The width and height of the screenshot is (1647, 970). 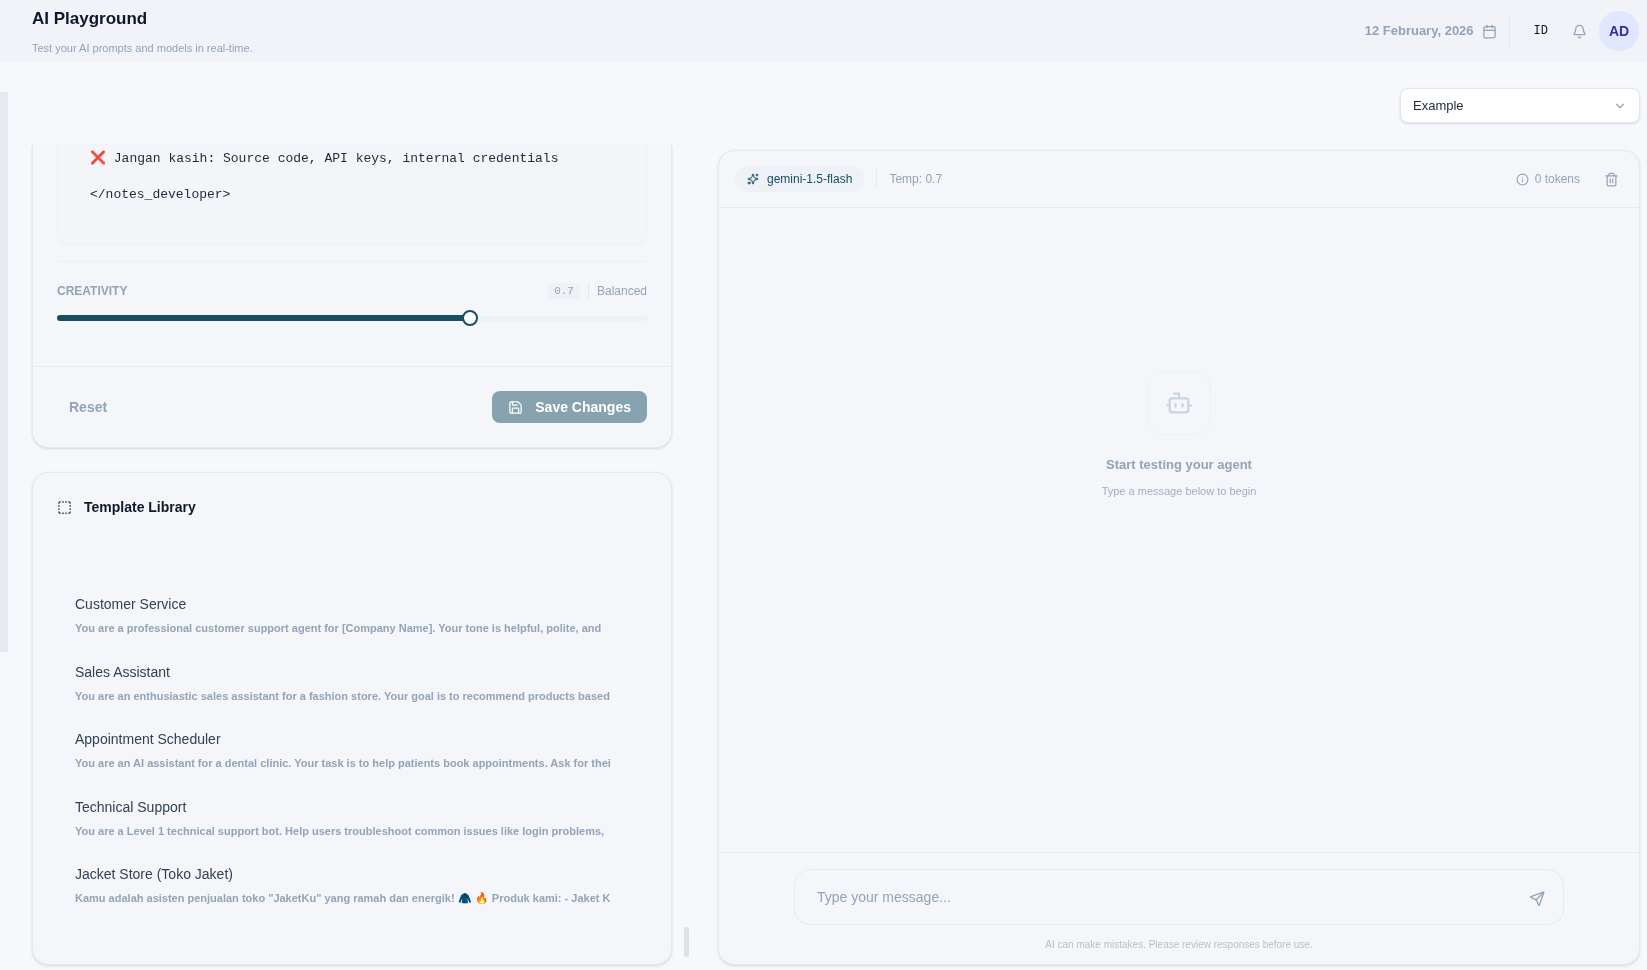 I want to click on creativity-mode: Balanced, so click(x=621, y=291).